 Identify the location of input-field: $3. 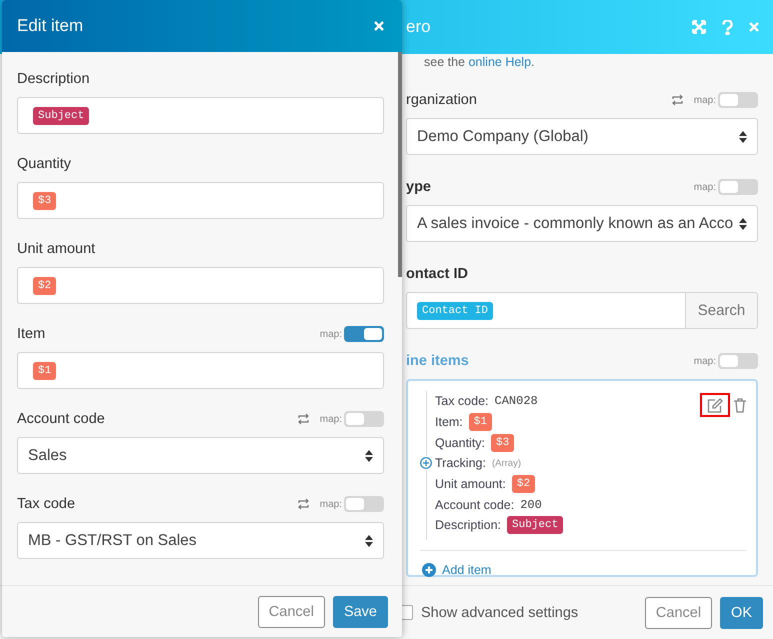
(200, 200).